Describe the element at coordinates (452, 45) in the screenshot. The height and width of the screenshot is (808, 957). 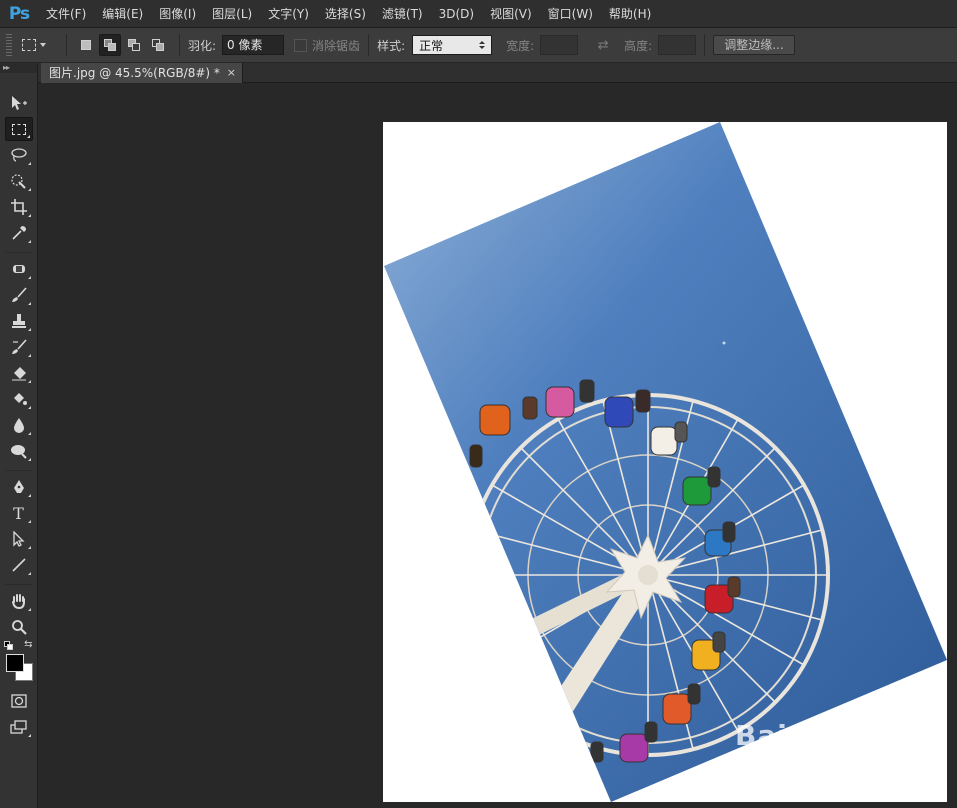
I see `style-select: 正常` at that location.